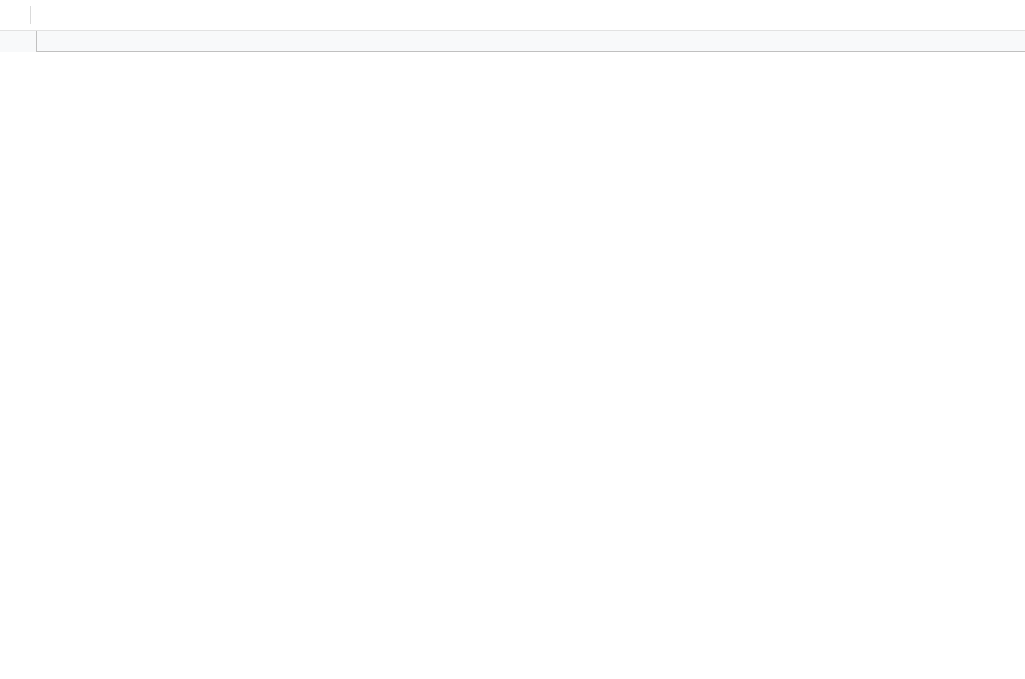 This screenshot has width=1025, height=679. What do you see at coordinates (18, 41) in the screenshot?
I see `select-all-corner` at bounding box center [18, 41].